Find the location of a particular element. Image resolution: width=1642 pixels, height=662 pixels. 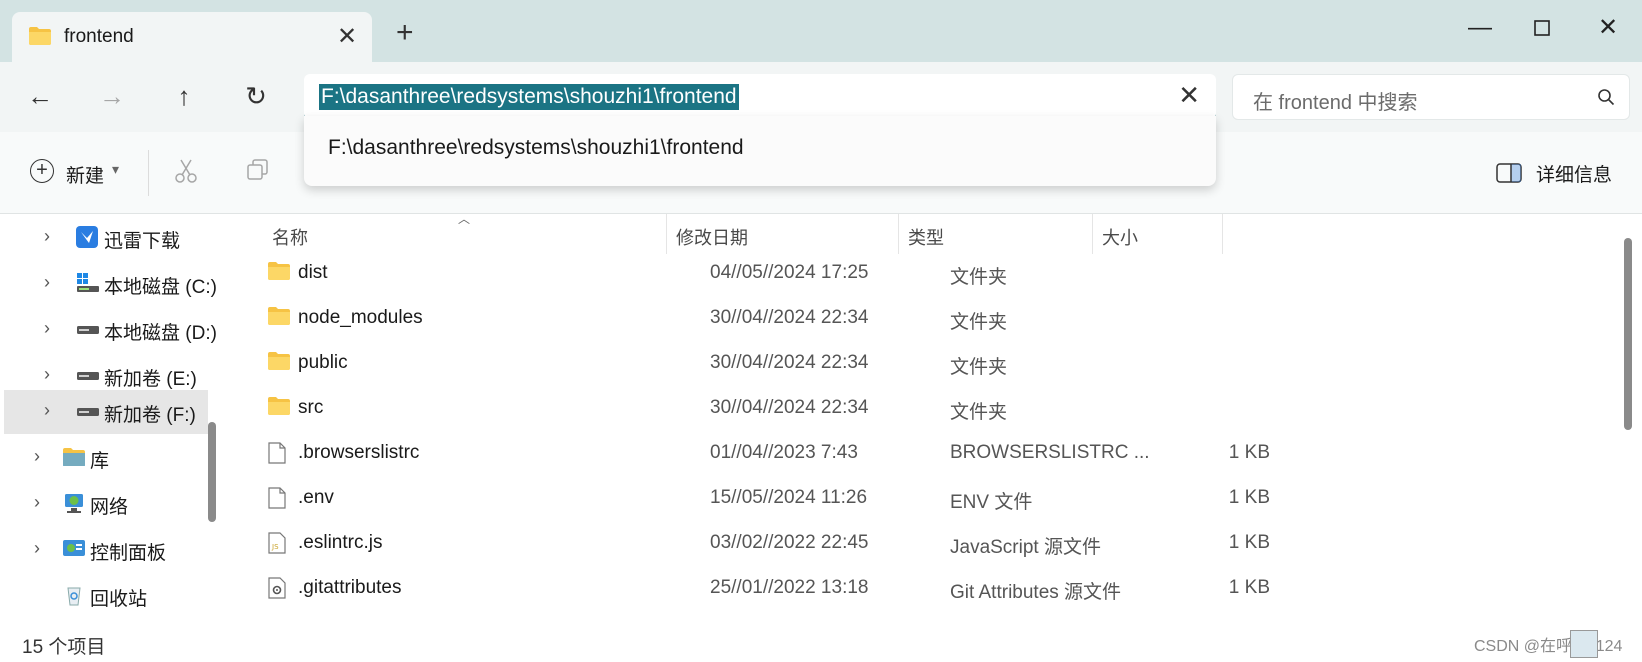

table-row: node_modules 30//04//2024 22:34 文件夹 is located at coordinates (928, 318).